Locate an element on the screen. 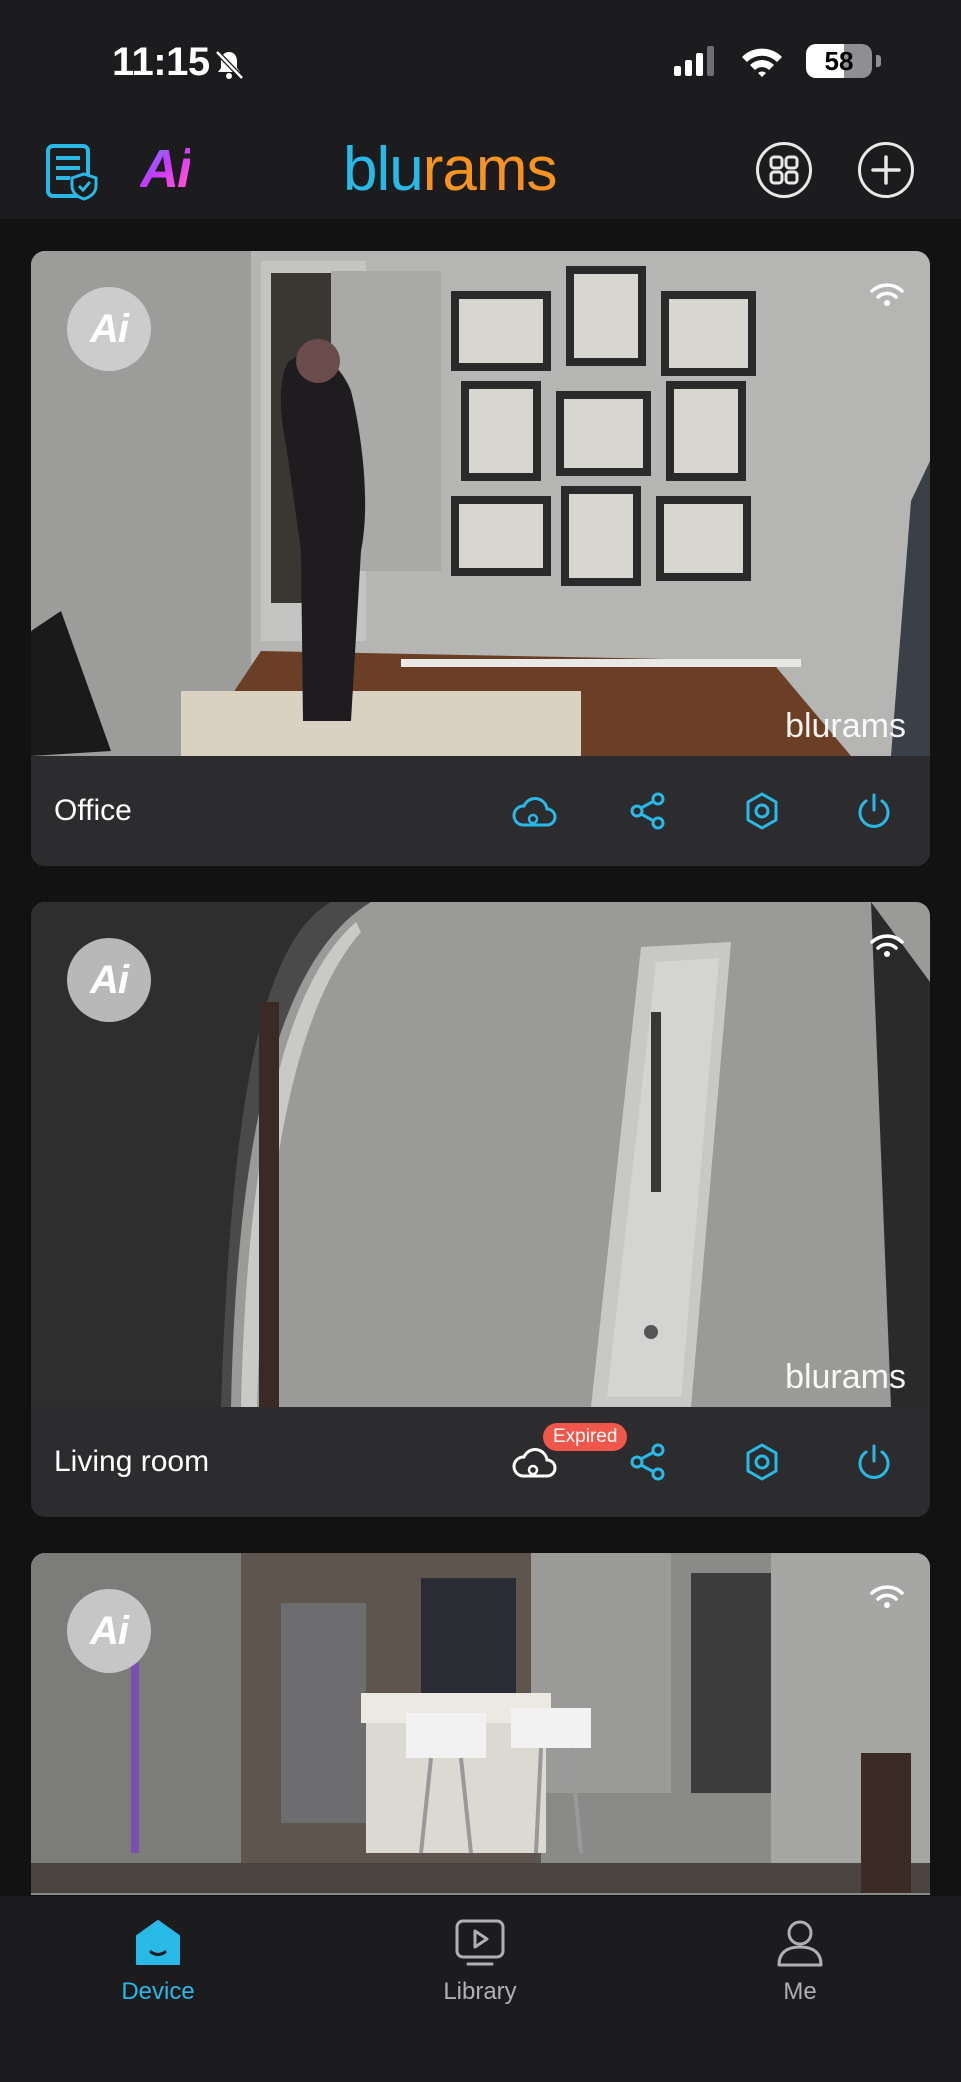 This screenshot has height=2082, width=961. home-icon is located at coordinates (158, 1942).